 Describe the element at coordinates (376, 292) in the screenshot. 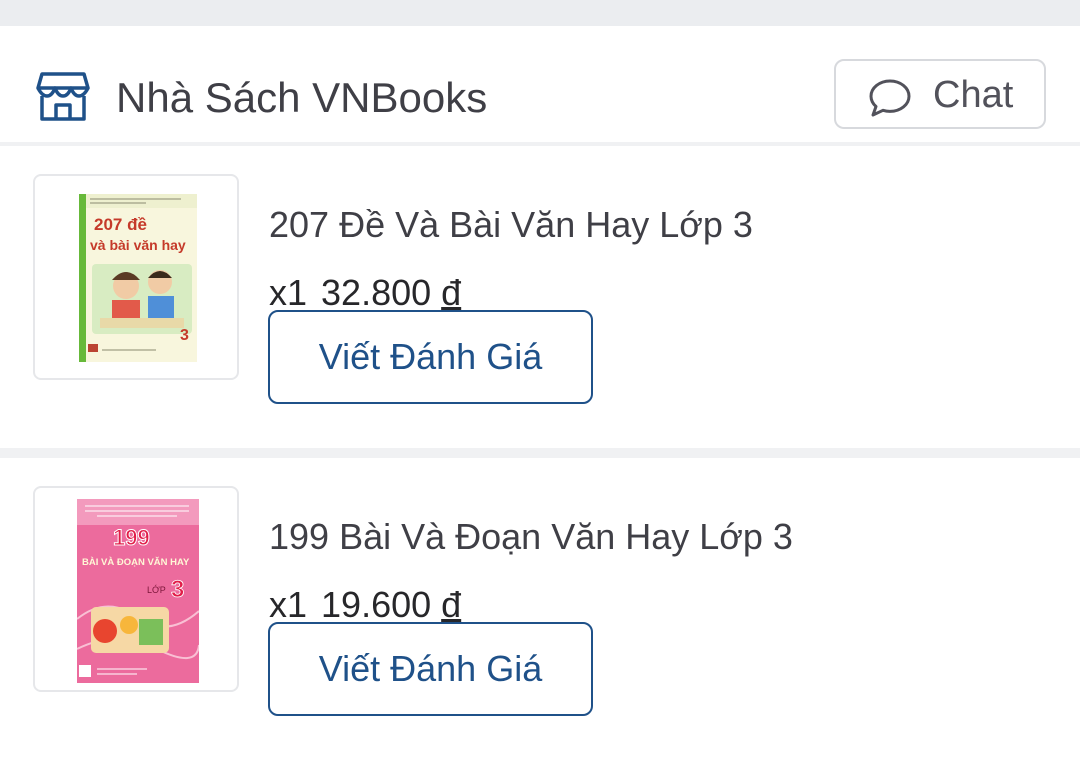

I see `price: 32.800` at that location.